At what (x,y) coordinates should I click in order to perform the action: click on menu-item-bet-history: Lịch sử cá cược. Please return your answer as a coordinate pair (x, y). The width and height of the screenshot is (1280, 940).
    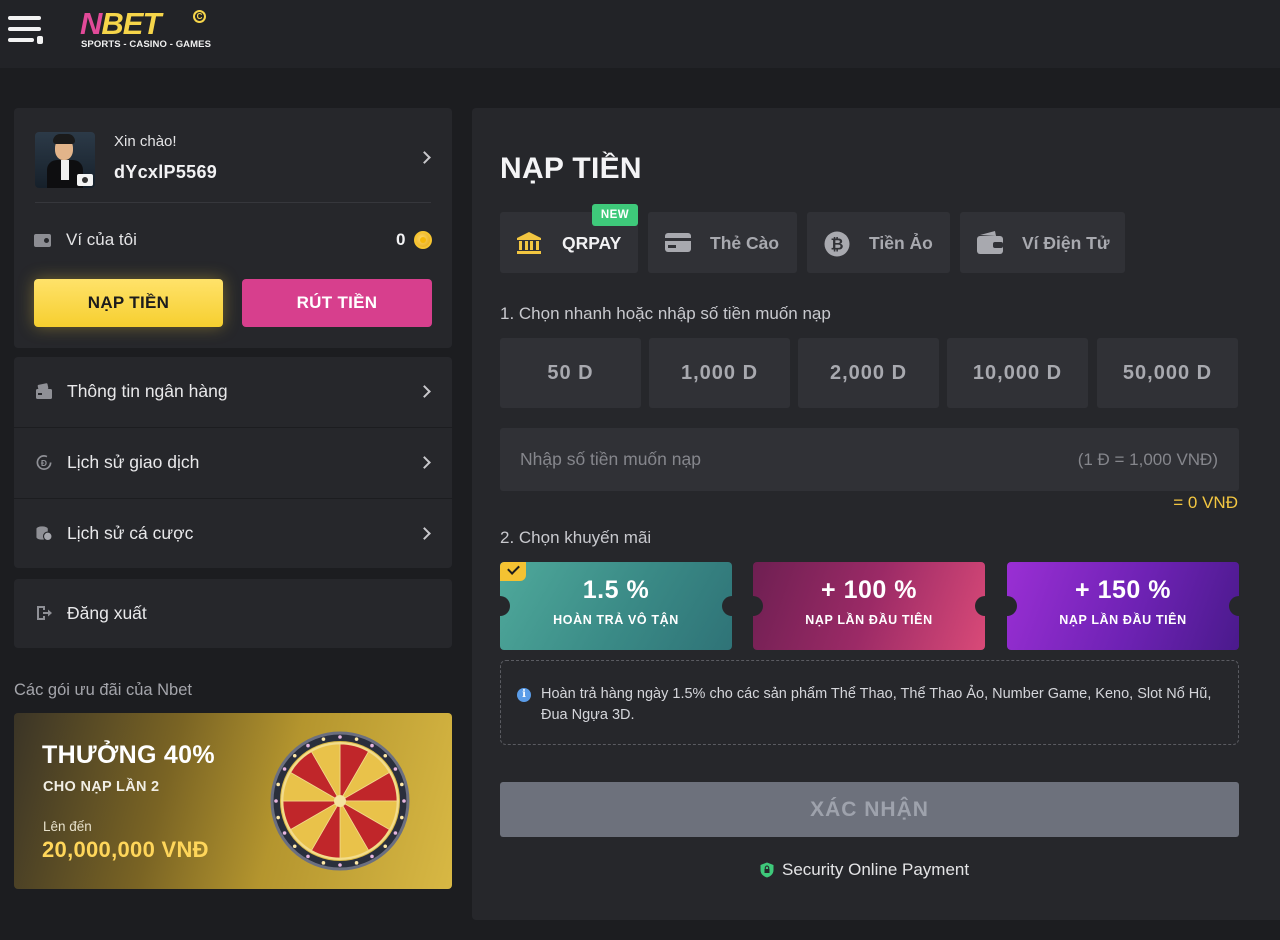
    Looking at the image, I should click on (233, 534).